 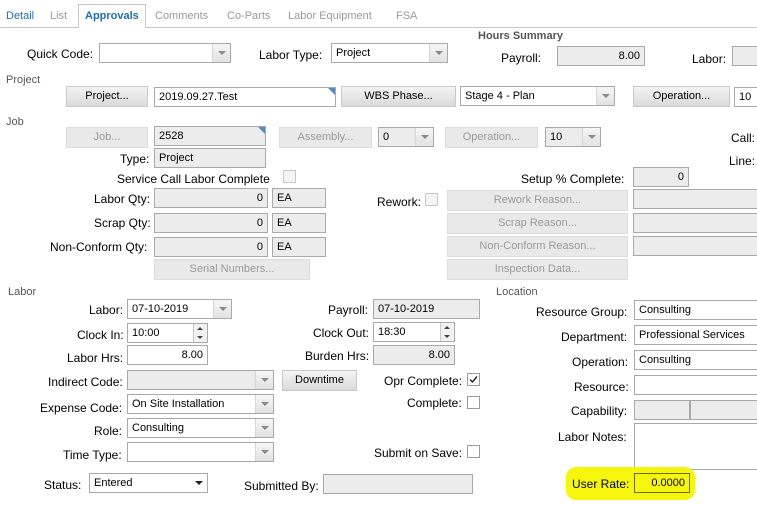 I want to click on tab-labor-equipment: Labor Equipment, so click(x=330, y=16).